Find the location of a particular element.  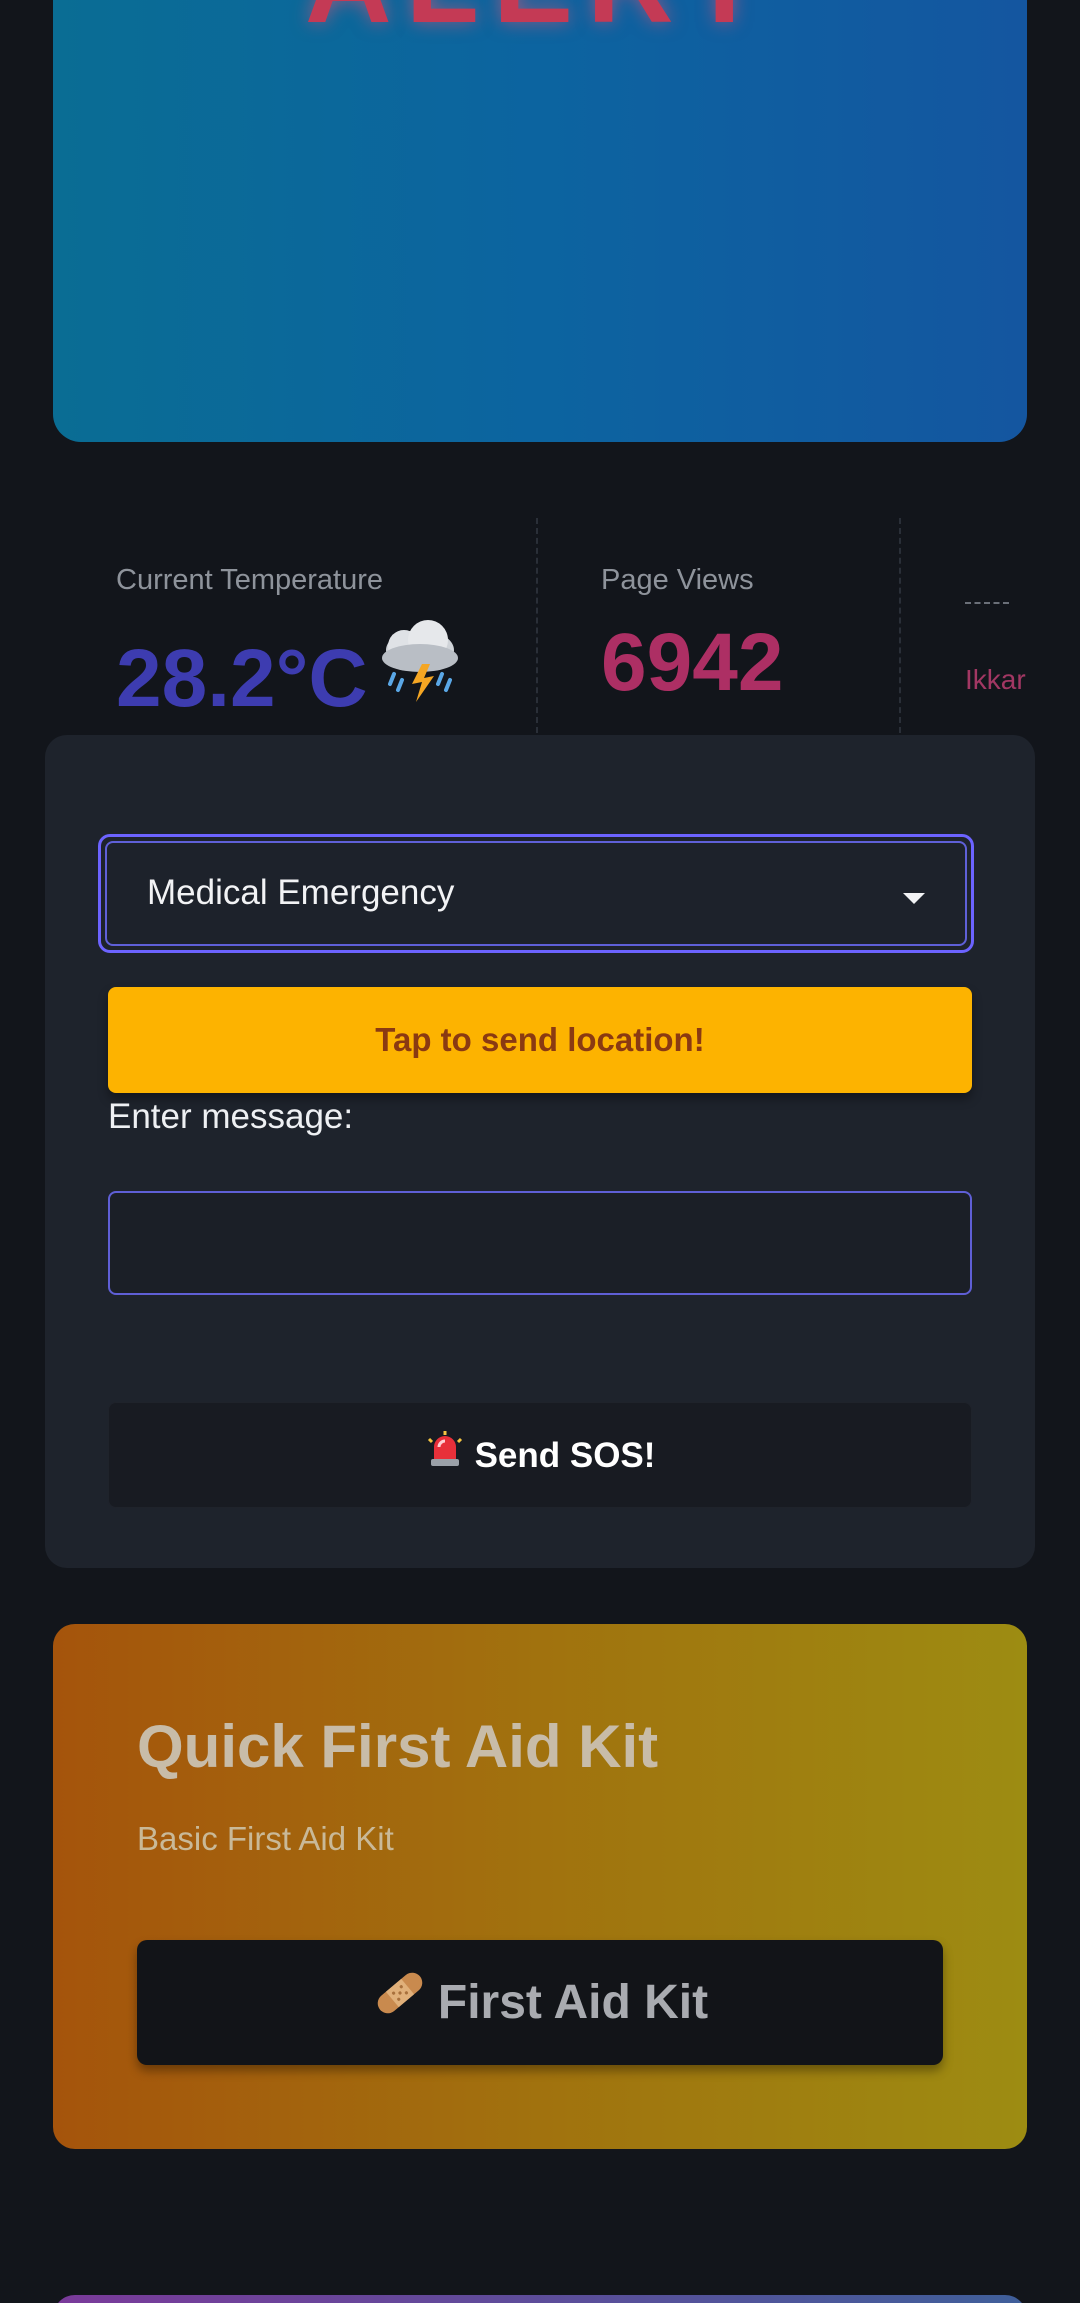

send-location-button: Tap to send location! is located at coordinates (540, 1040).